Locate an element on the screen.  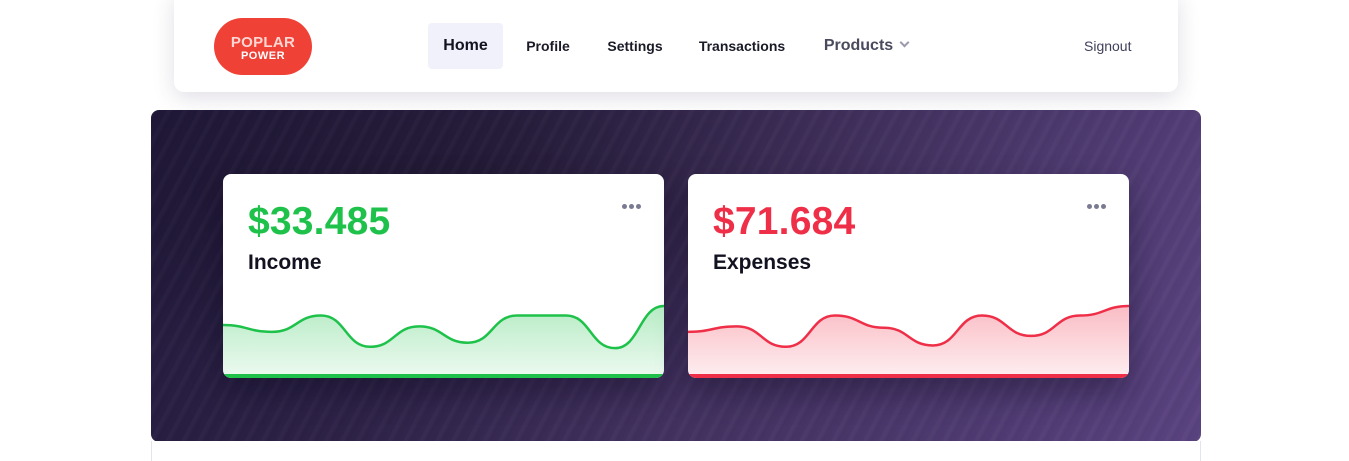
sparkline-area is located at coordinates (908, 342).